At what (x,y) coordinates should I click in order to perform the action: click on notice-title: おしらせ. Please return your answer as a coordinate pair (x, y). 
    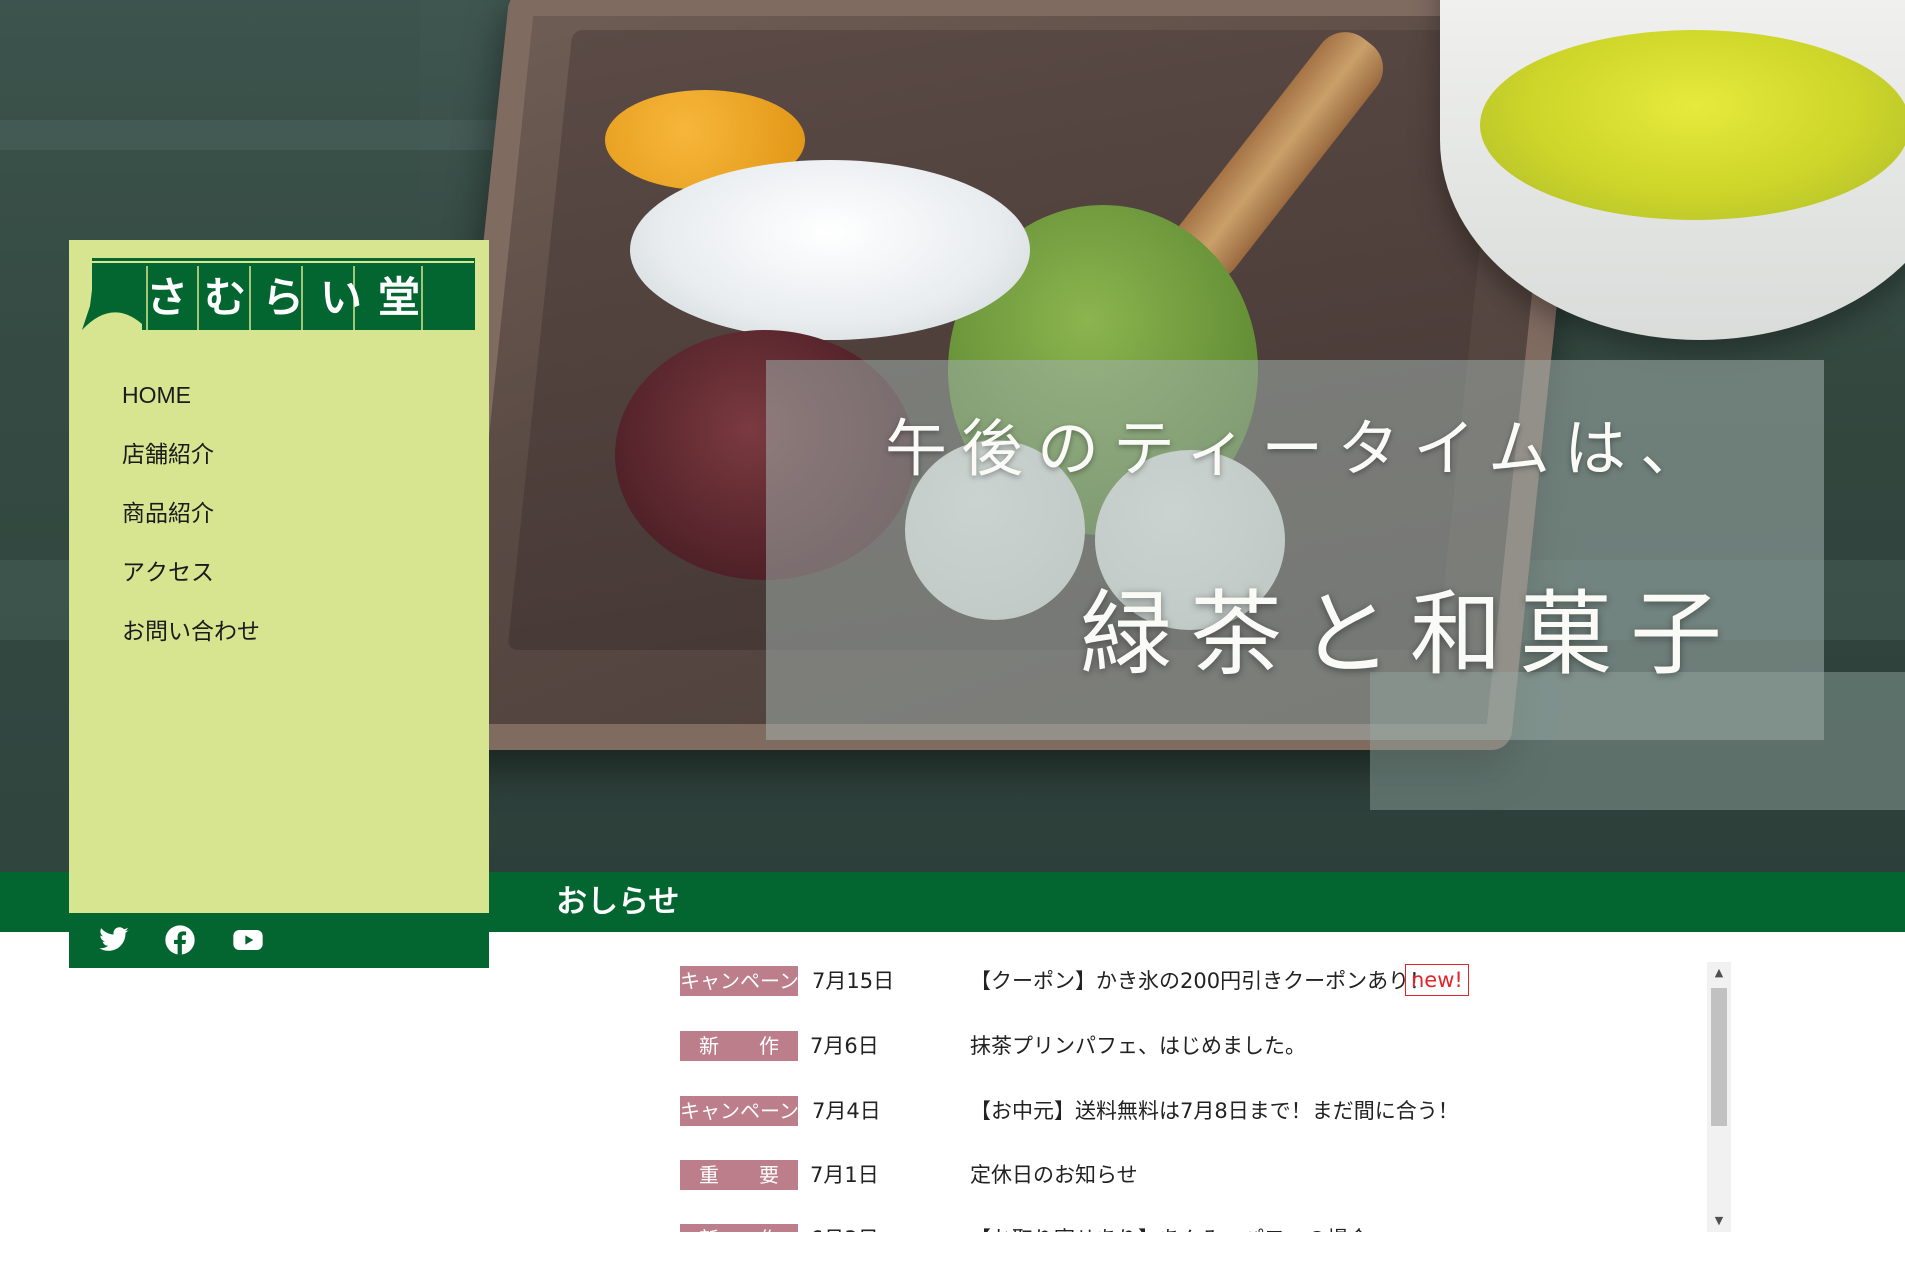
    Looking at the image, I should click on (618, 902).